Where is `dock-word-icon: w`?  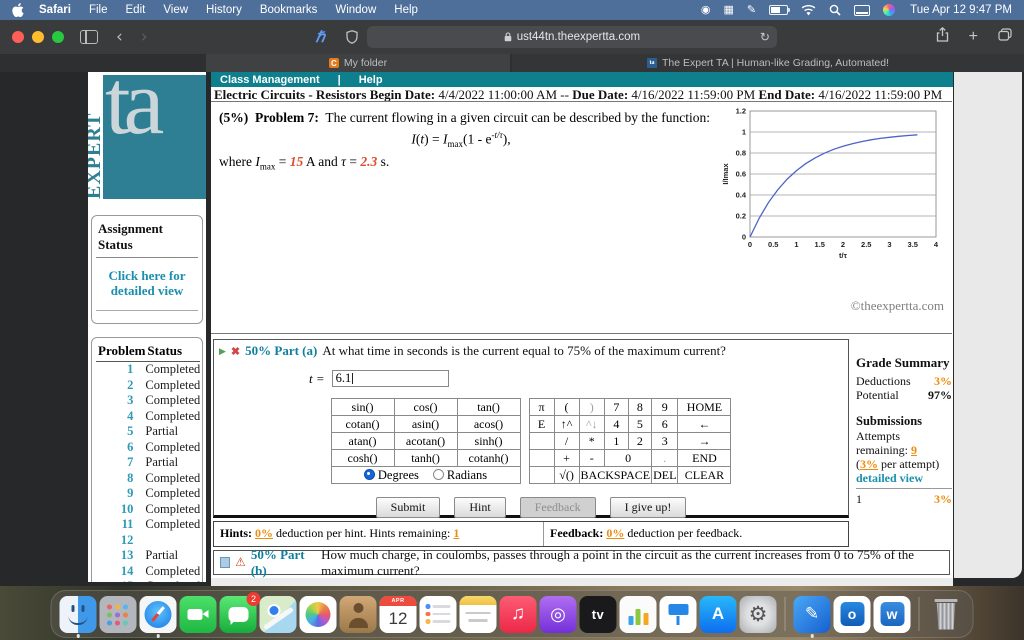
dock-word-icon: w is located at coordinates (892, 614).